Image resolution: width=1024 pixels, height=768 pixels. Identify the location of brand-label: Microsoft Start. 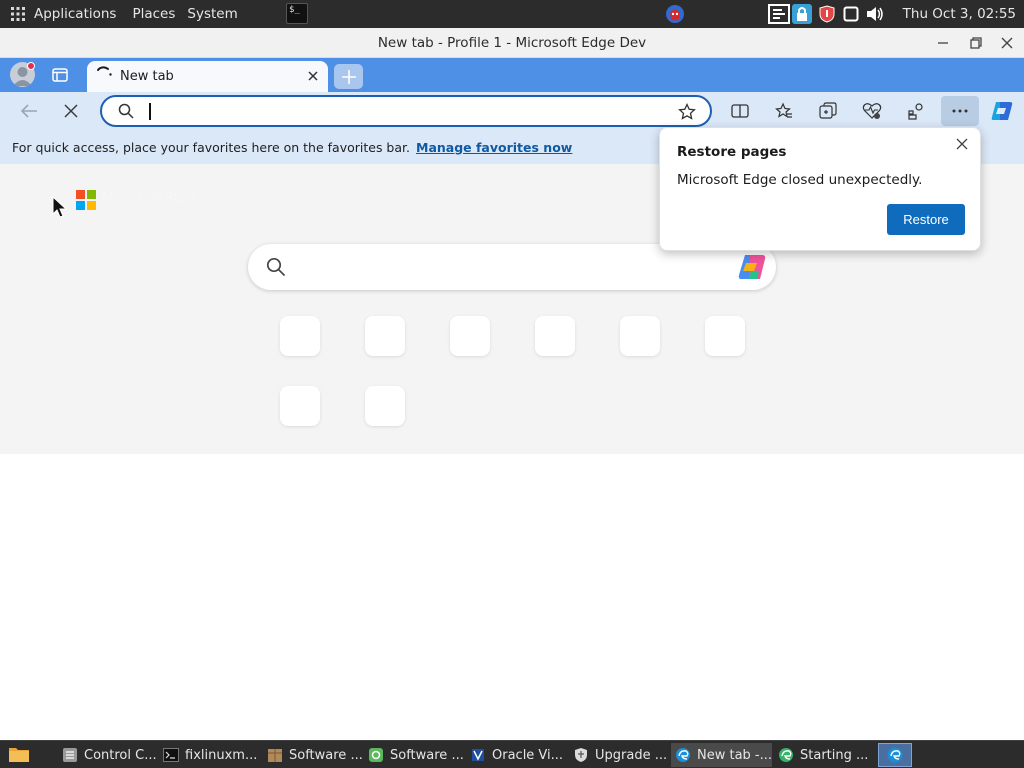
(149, 198).